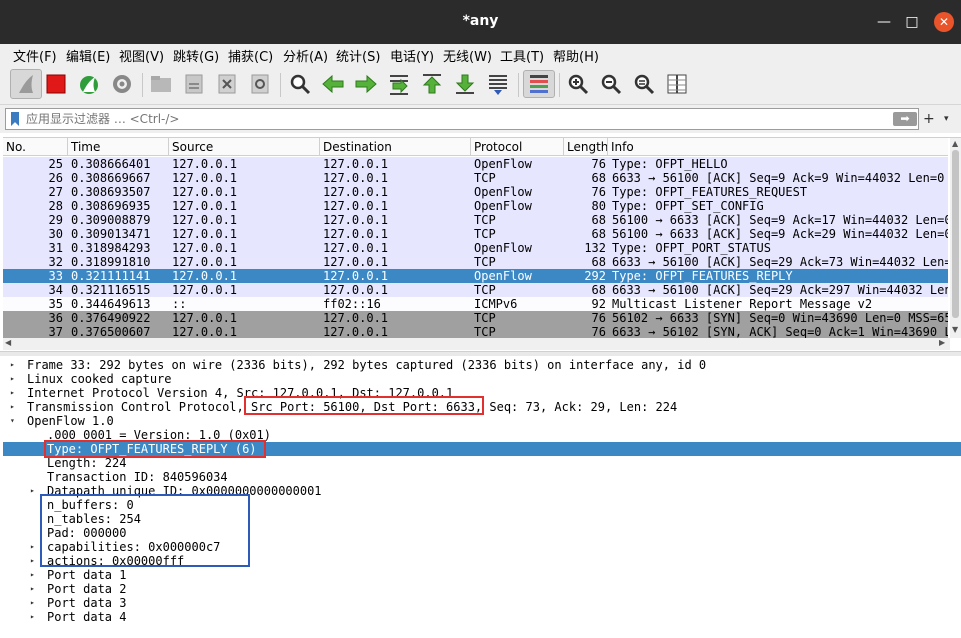 This screenshot has width=961, height=638. I want to click on menu-wireless: 无线(W), so click(467, 55).